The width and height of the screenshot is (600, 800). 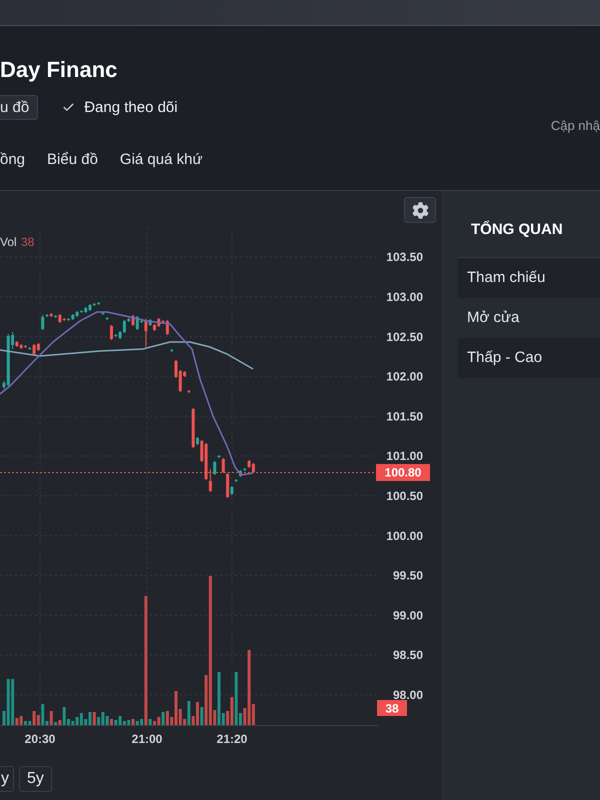 What do you see at coordinates (8, 242) in the screenshot?
I see `volume-legend-label: Vol` at bounding box center [8, 242].